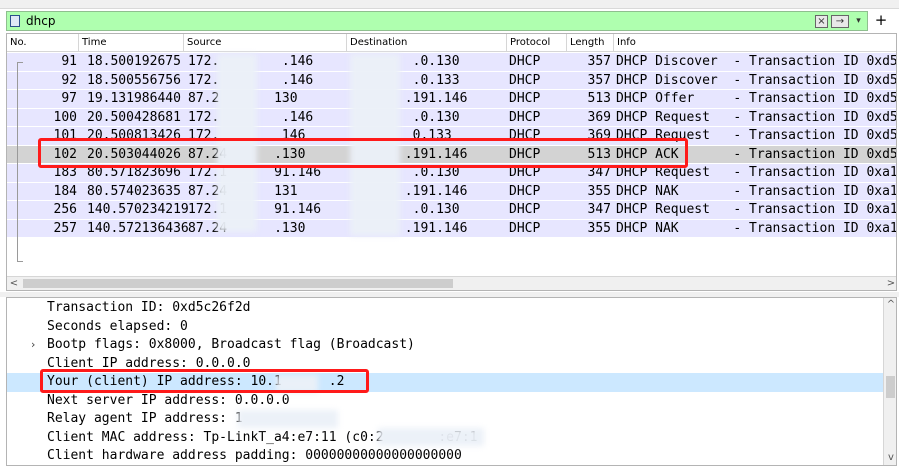 Image resolution: width=899 pixels, height=466 pixels. What do you see at coordinates (756, 61) in the screenshot?
I see `packet-info: DHCP Discover - Transaction ID 0xd5c2` at bounding box center [756, 61].